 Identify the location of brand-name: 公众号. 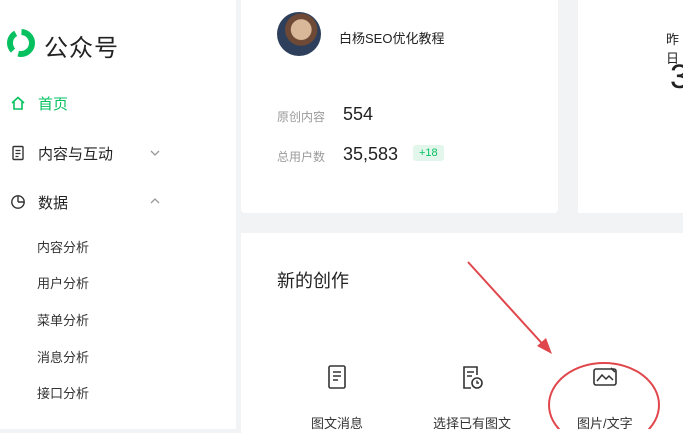
(81, 48).